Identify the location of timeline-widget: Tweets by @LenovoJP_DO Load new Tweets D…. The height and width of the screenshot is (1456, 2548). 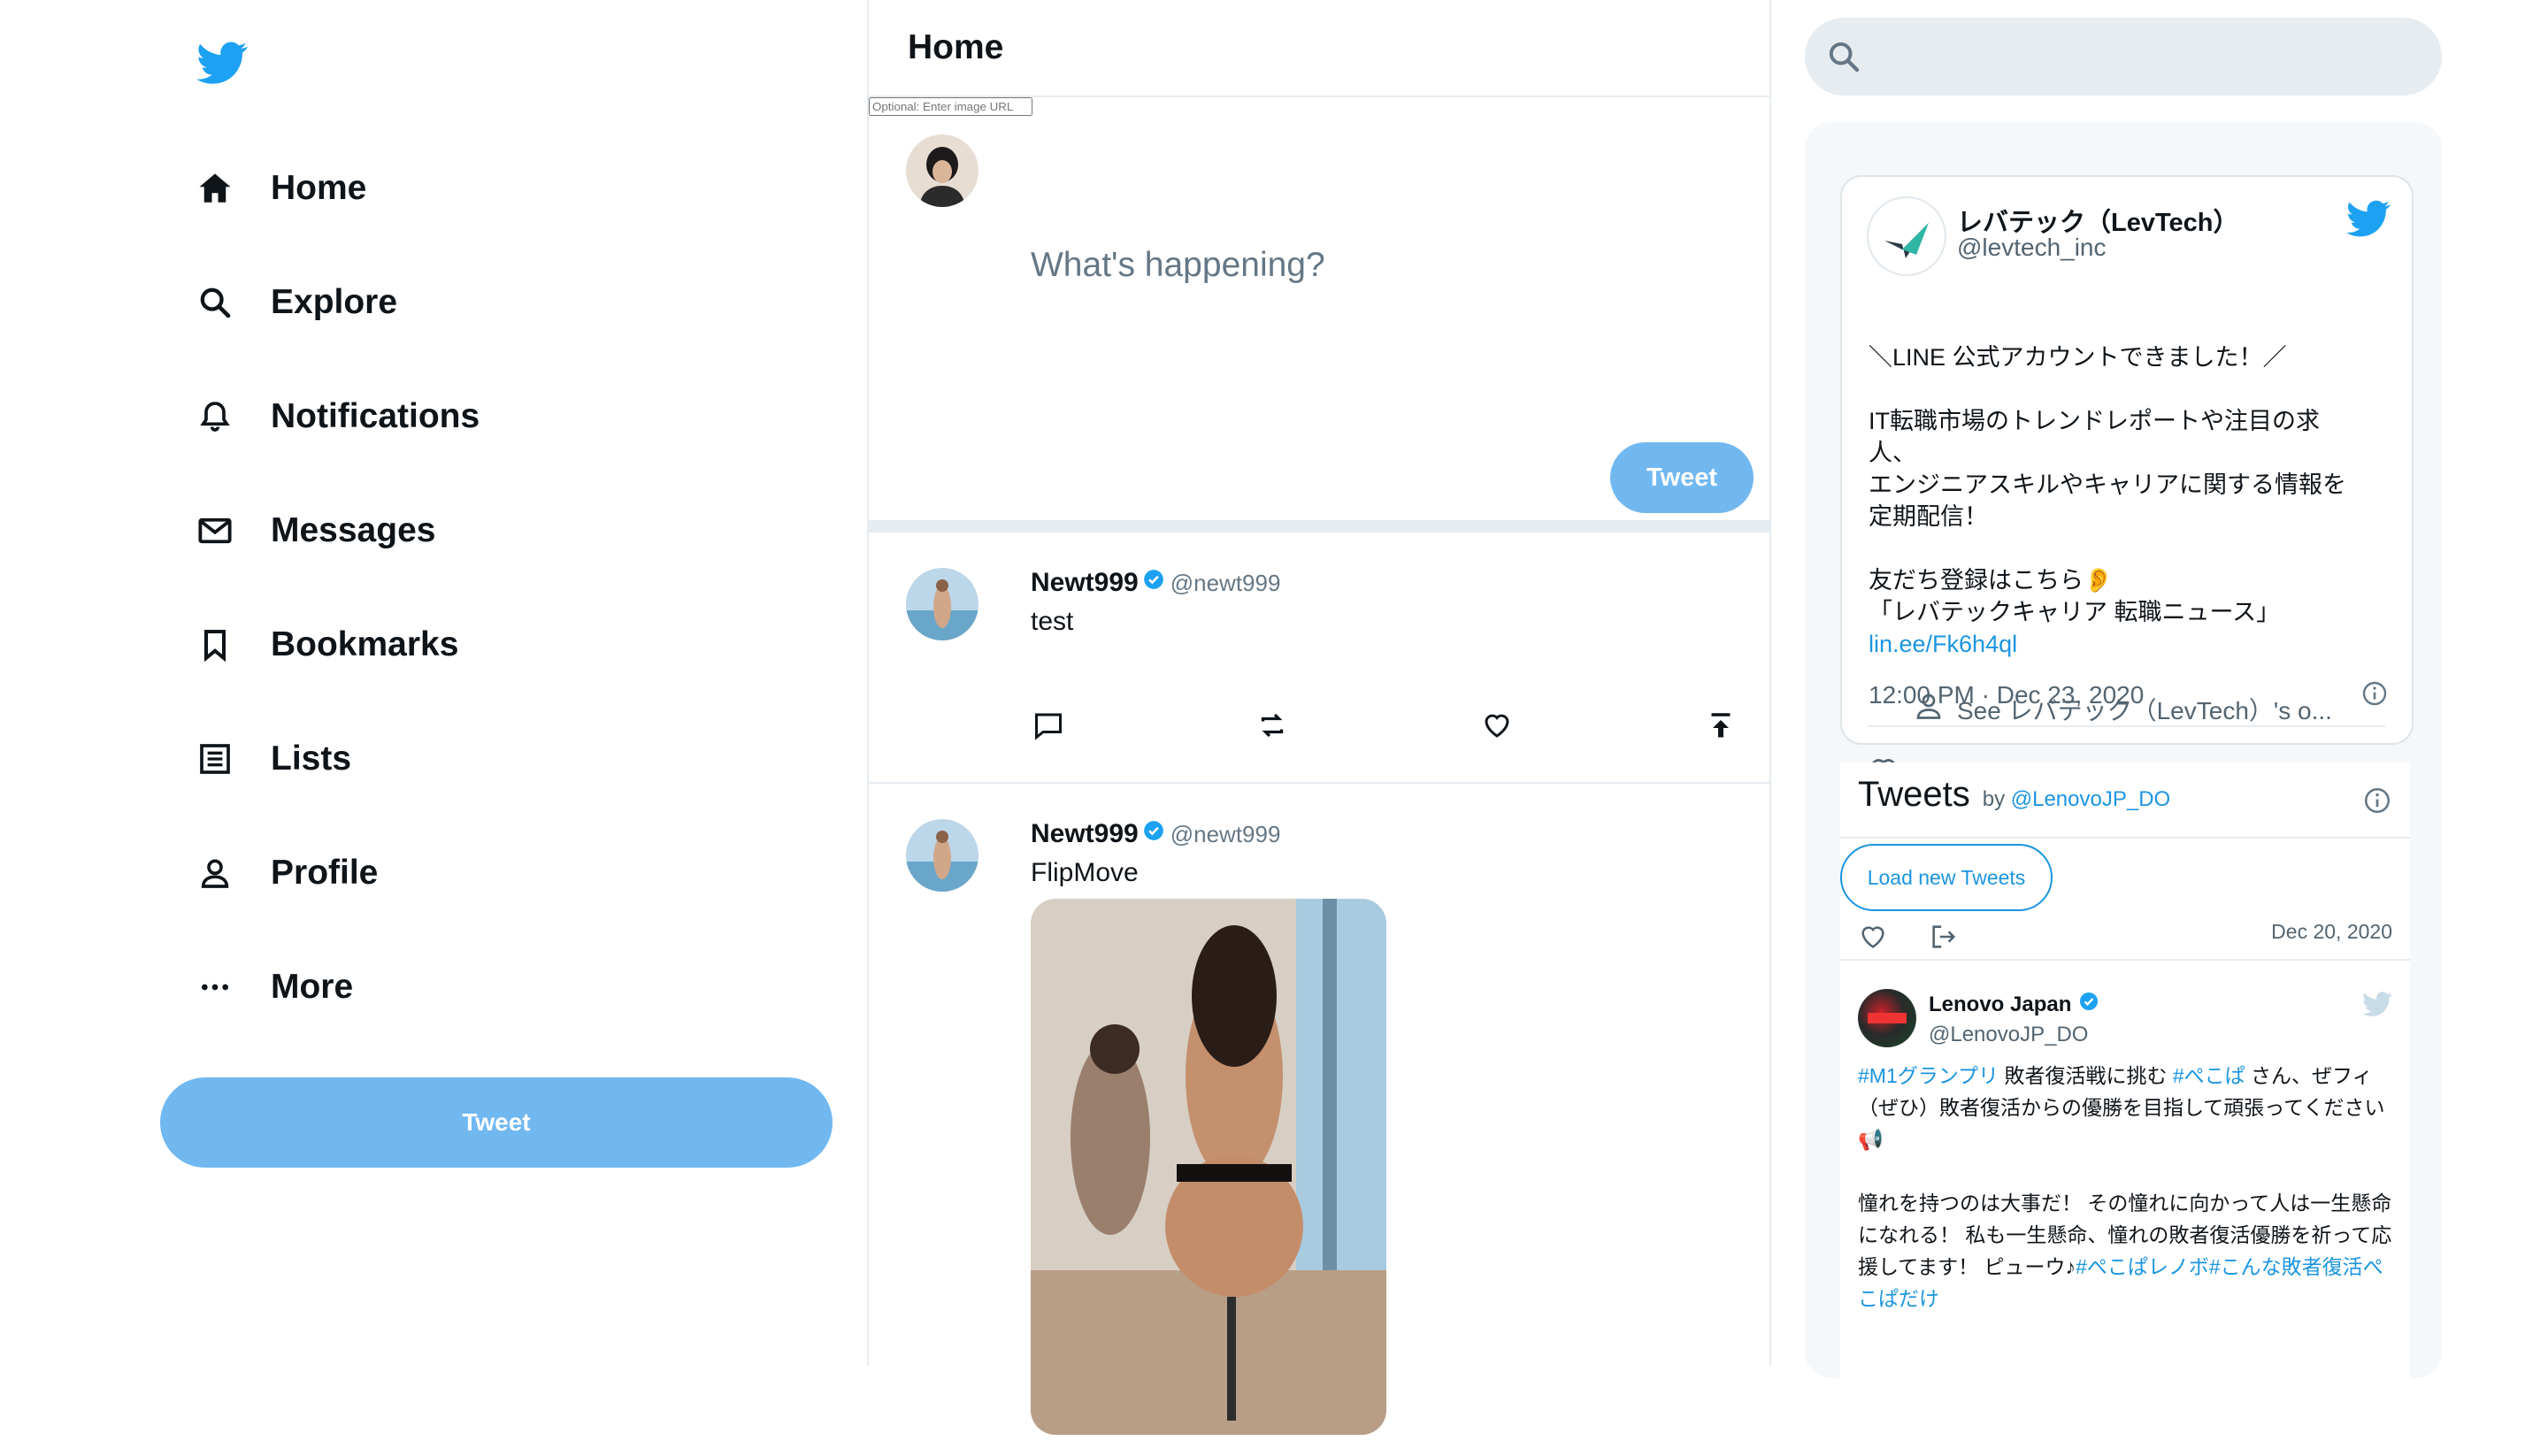
(2125, 1072).